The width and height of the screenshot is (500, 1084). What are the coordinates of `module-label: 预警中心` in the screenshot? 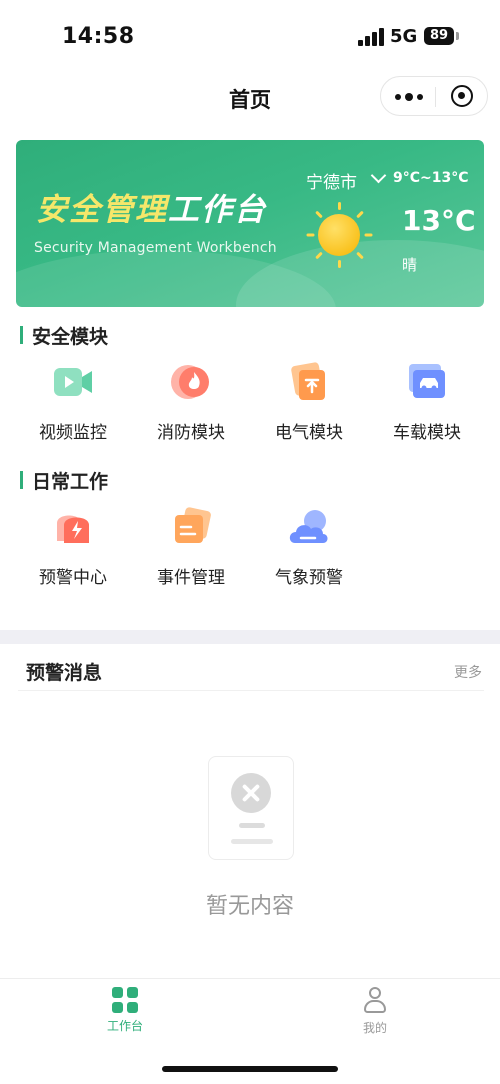 It's located at (73, 578).